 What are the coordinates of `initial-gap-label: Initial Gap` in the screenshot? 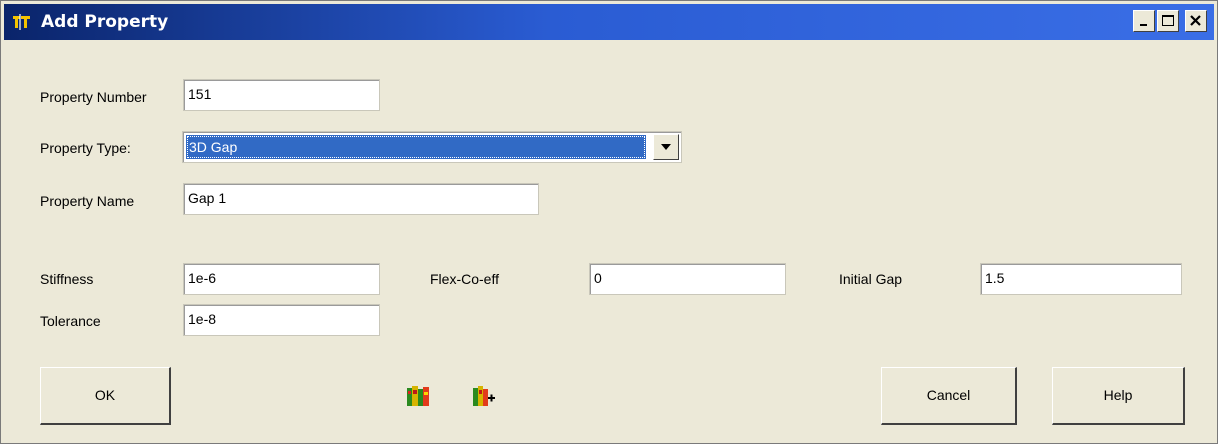 It's located at (871, 279).